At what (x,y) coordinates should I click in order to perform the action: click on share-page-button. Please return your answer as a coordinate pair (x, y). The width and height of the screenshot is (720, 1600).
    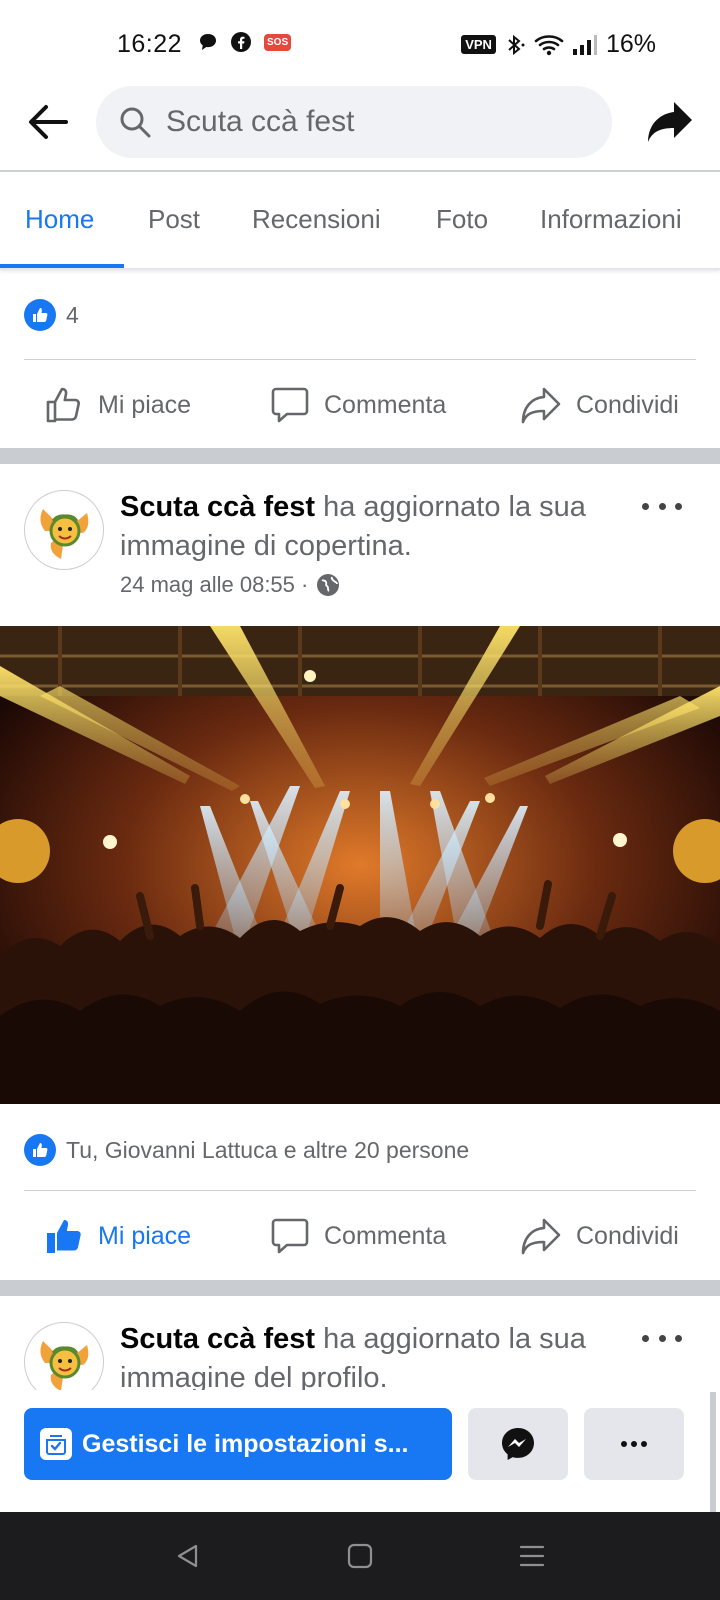
    Looking at the image, I should click on (670, 122).